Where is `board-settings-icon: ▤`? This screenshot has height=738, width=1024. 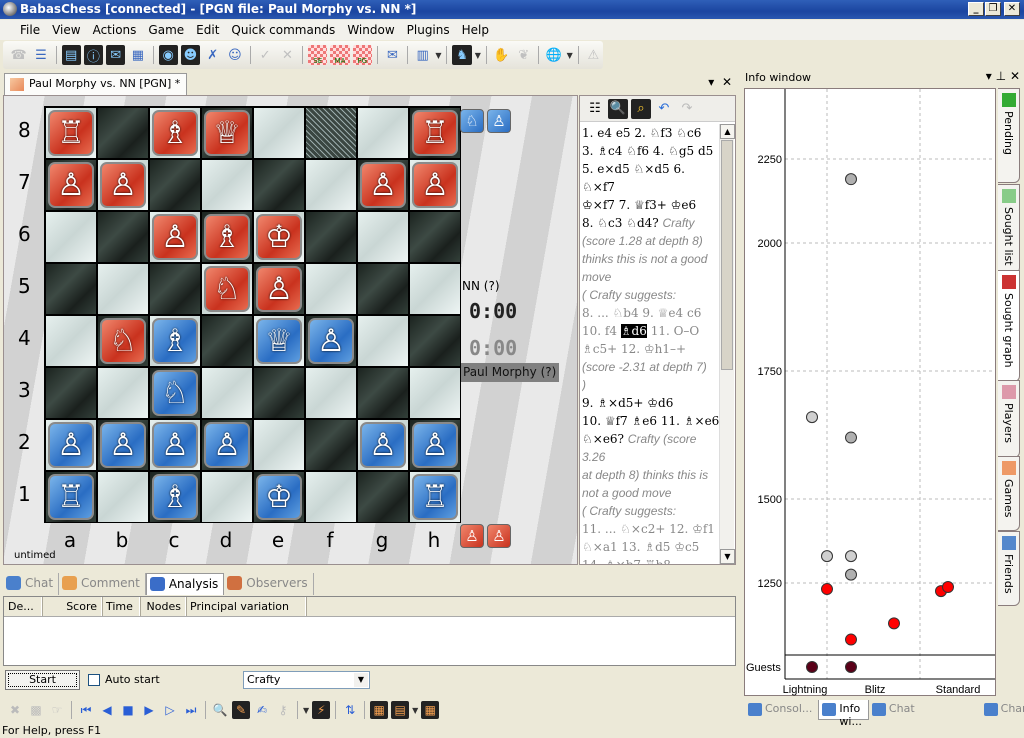 board-settings-icon: ▤ is located at coordinates (400, 710).